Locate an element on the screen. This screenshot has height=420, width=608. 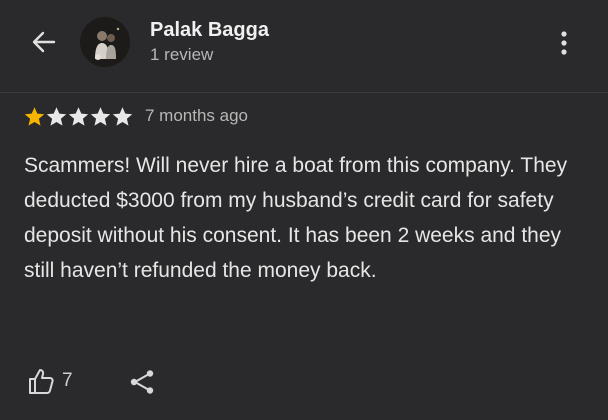
reviewer-review-count: 1 review is located at coordinates (182, 54).